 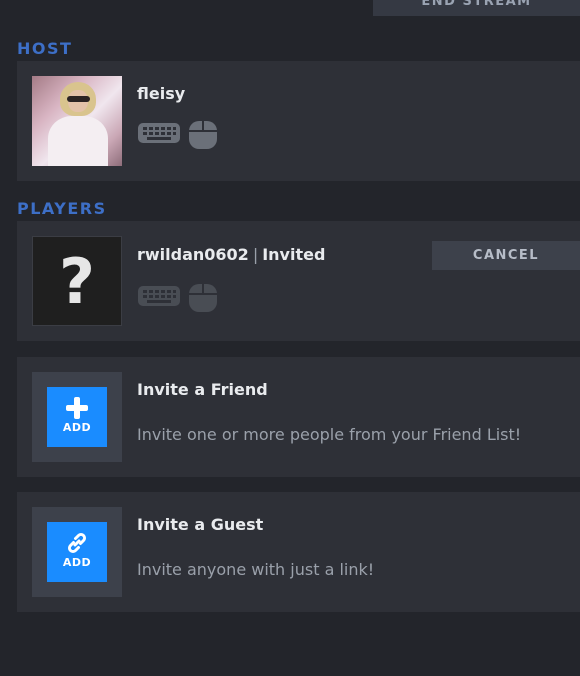 What do you see at coordinates (476, 8) in the screenshot?
I see `end-stream-button: END STREAM` at bounding box center [476, 8].